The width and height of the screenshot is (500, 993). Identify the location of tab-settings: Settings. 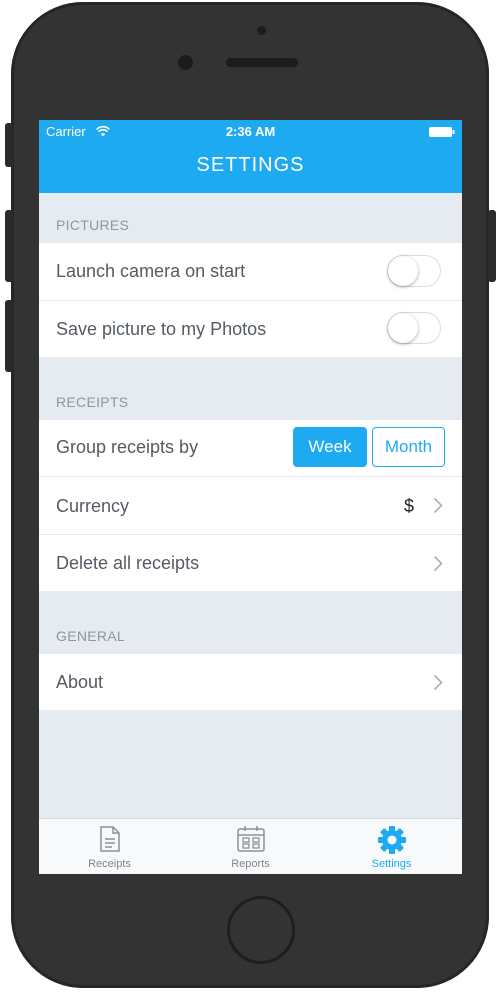
(391, 846).